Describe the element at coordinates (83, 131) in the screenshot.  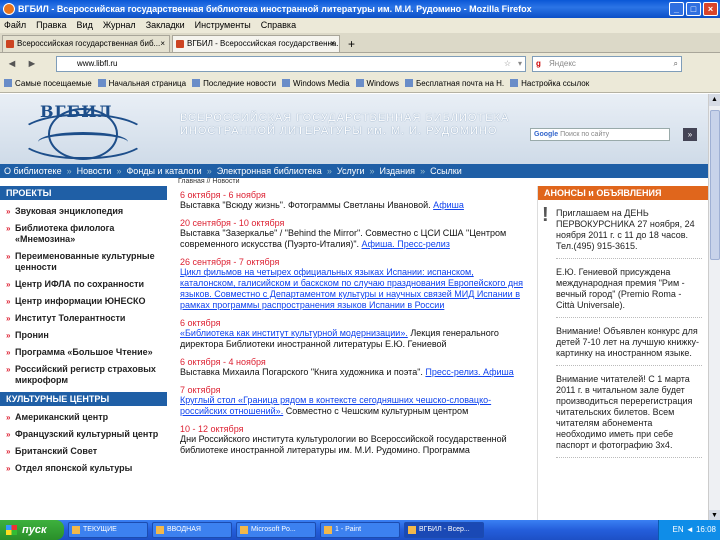
I see `site-logo: ВГБИЛ` at that location.